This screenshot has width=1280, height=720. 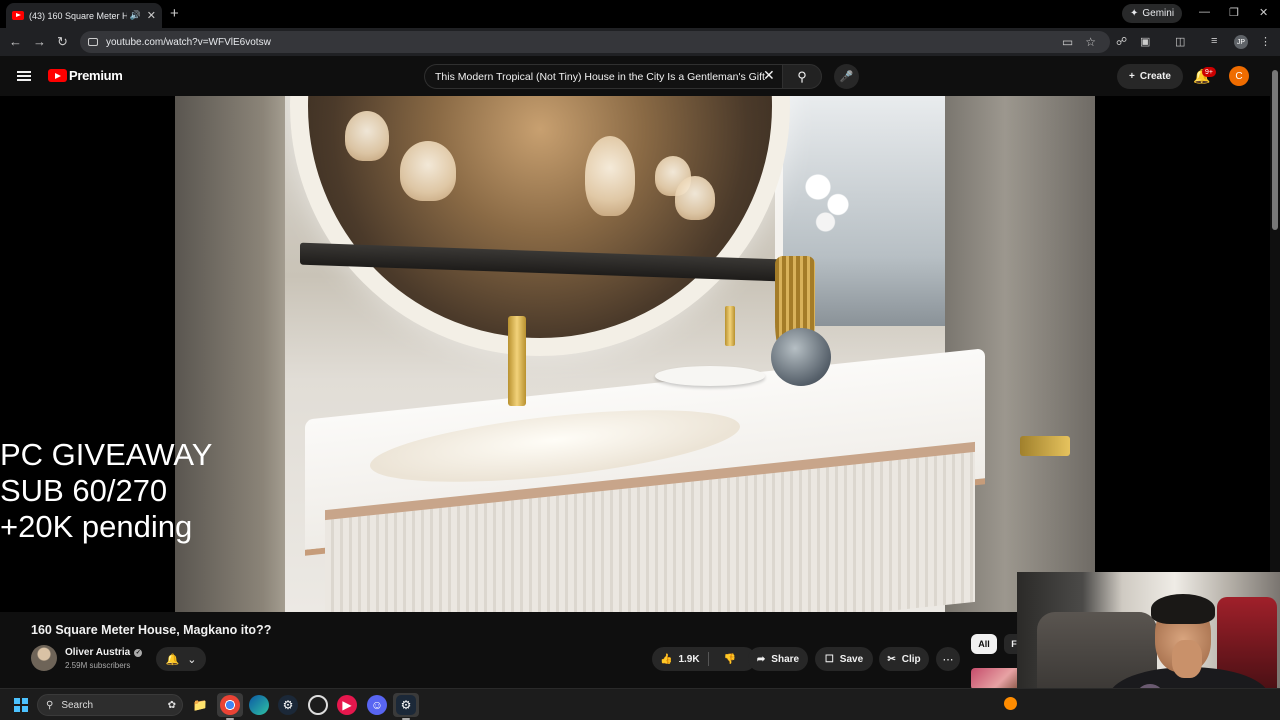 What do you see at coordinates (710, 376) in the screenshot?
I see `video-scene-tray` at bounding box center [710, 376].